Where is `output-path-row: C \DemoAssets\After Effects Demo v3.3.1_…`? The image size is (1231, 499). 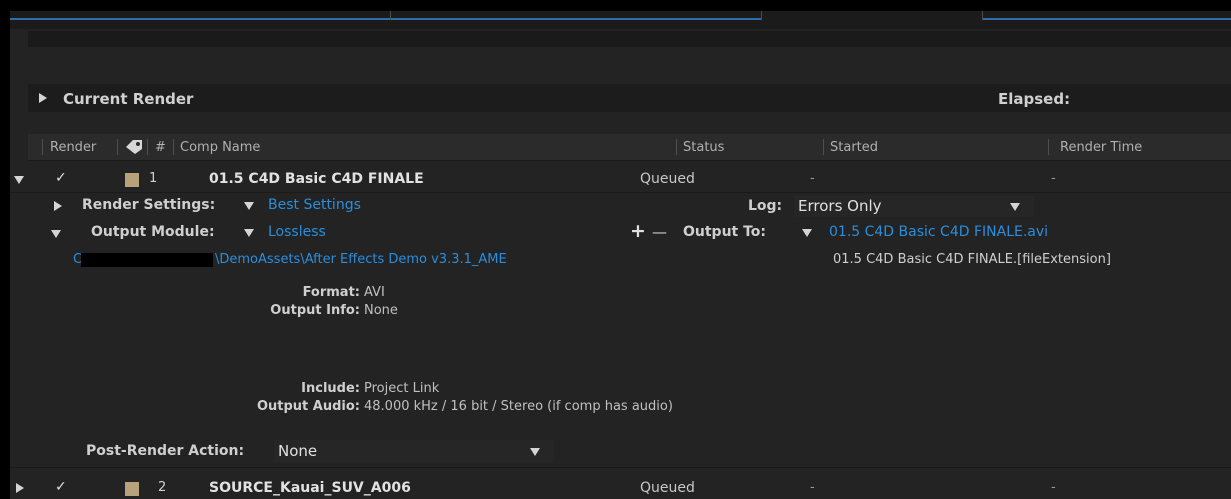 output-path-row: C \DemoAssets\After Effects Demo v3.3.1_… is located at coordinates (620, 260).